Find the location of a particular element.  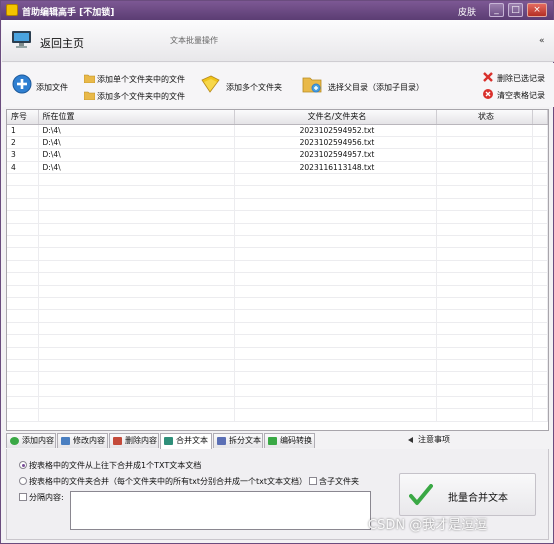

cell-name: 2023102594956.txt is located at coordinates (335, 143).